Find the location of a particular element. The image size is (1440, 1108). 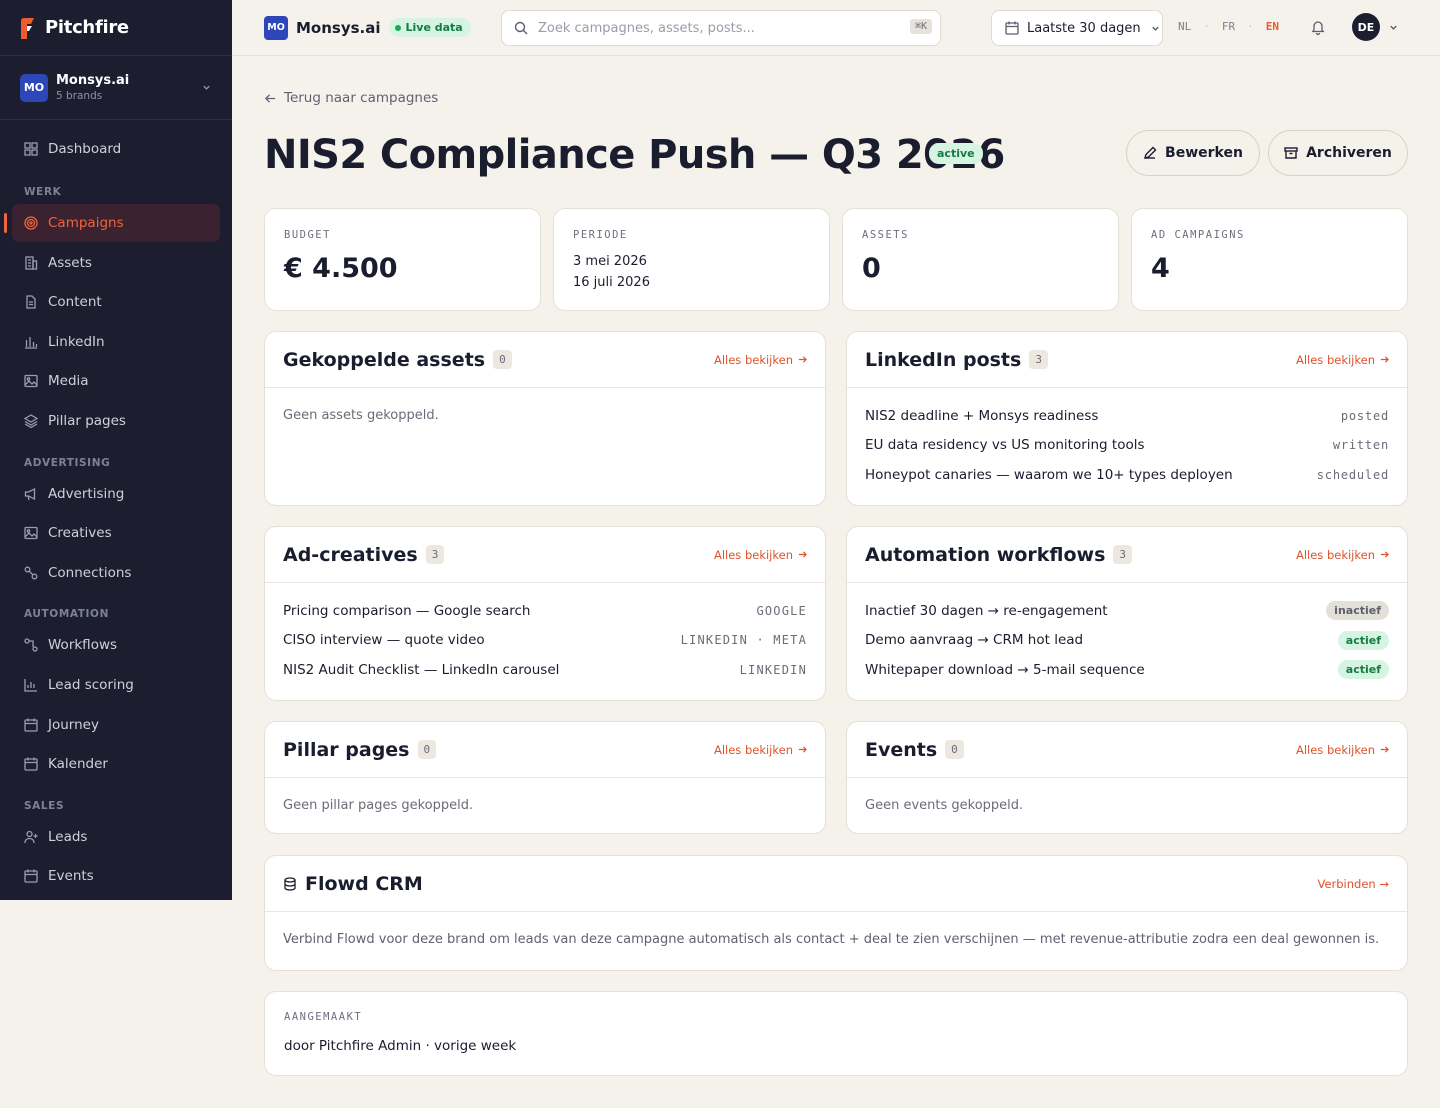

workflow-status-badge: actief is located at coordinates (1363, 670).